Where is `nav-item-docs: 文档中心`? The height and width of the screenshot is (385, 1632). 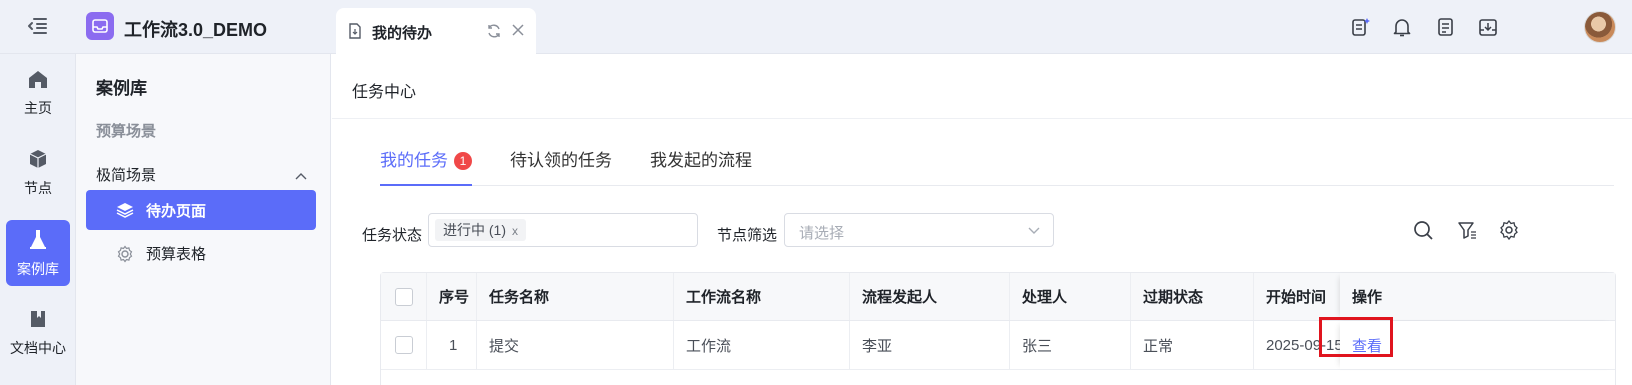 nav-item-docs: 文档中心 is located at coordinates (38, 333).